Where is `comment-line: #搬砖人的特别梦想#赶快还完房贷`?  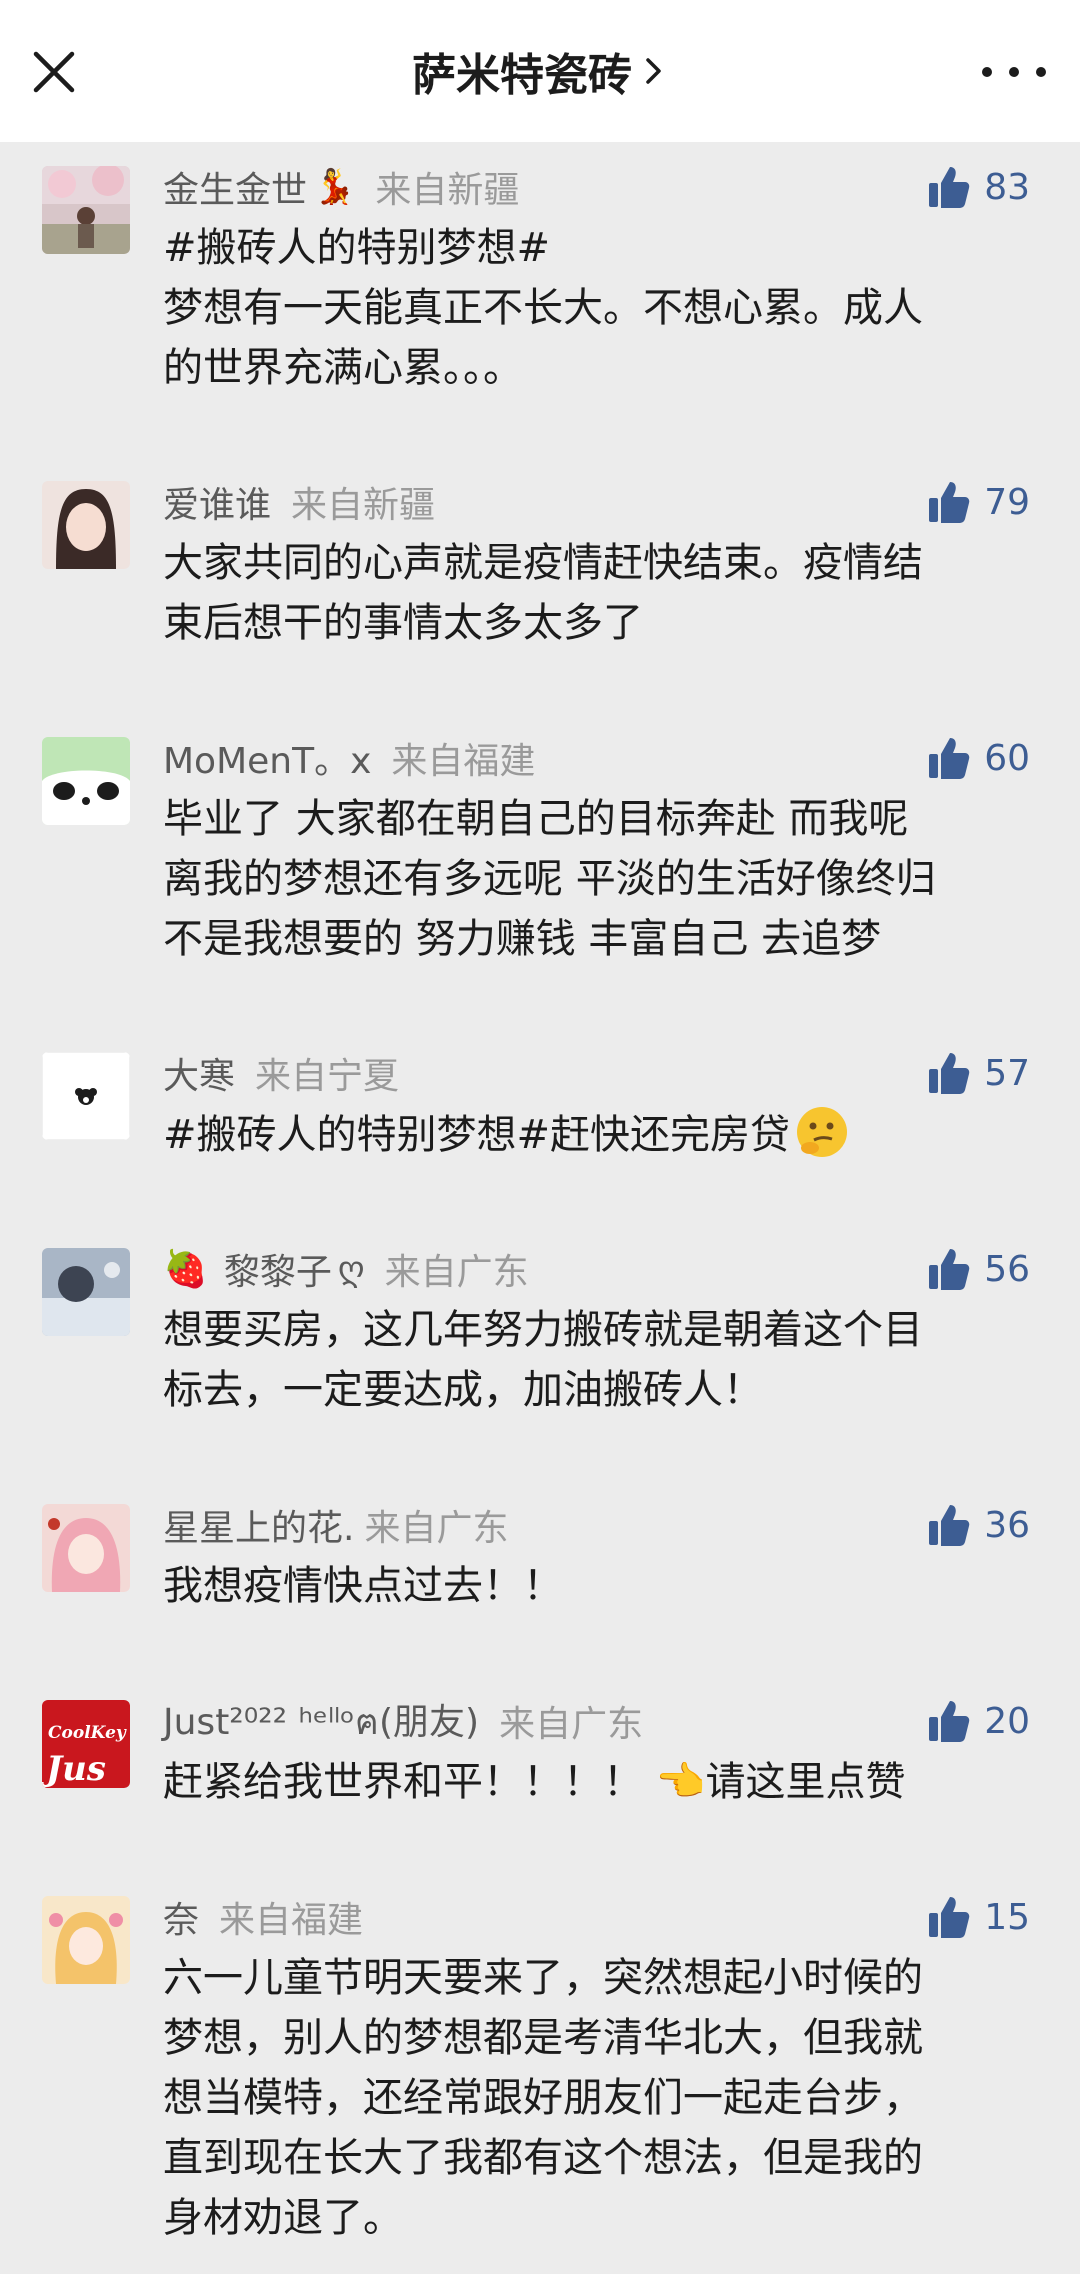 comment-line: #搬砖人的特别梦想#赶快还完房贷 is located at coordinates (477, 1135).